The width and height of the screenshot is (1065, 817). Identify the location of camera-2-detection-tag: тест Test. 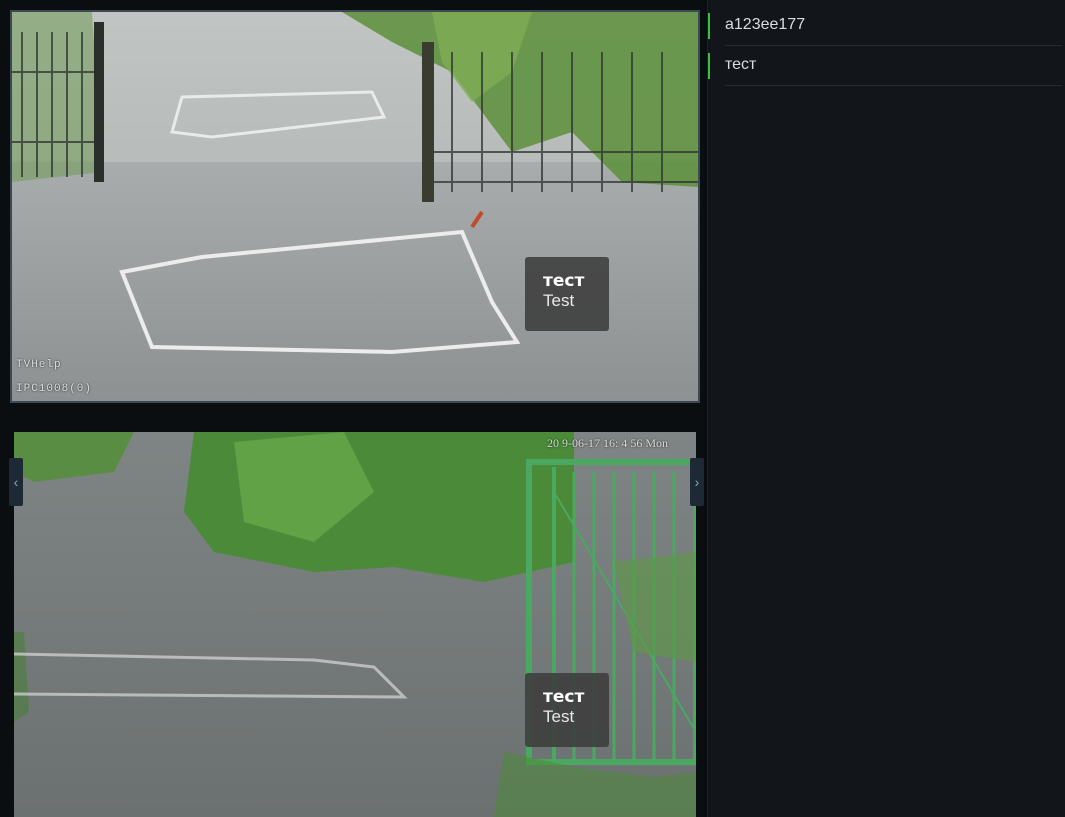
(567, 710).